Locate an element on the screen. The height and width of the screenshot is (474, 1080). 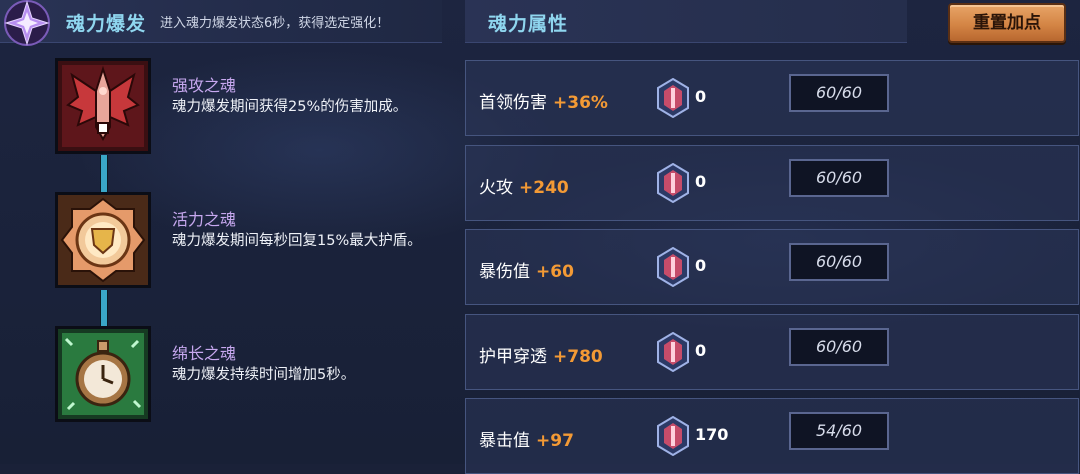
soul-description: 魂力爆发期间获得25%的伤害加成。 is located at coordinates (290, 107).